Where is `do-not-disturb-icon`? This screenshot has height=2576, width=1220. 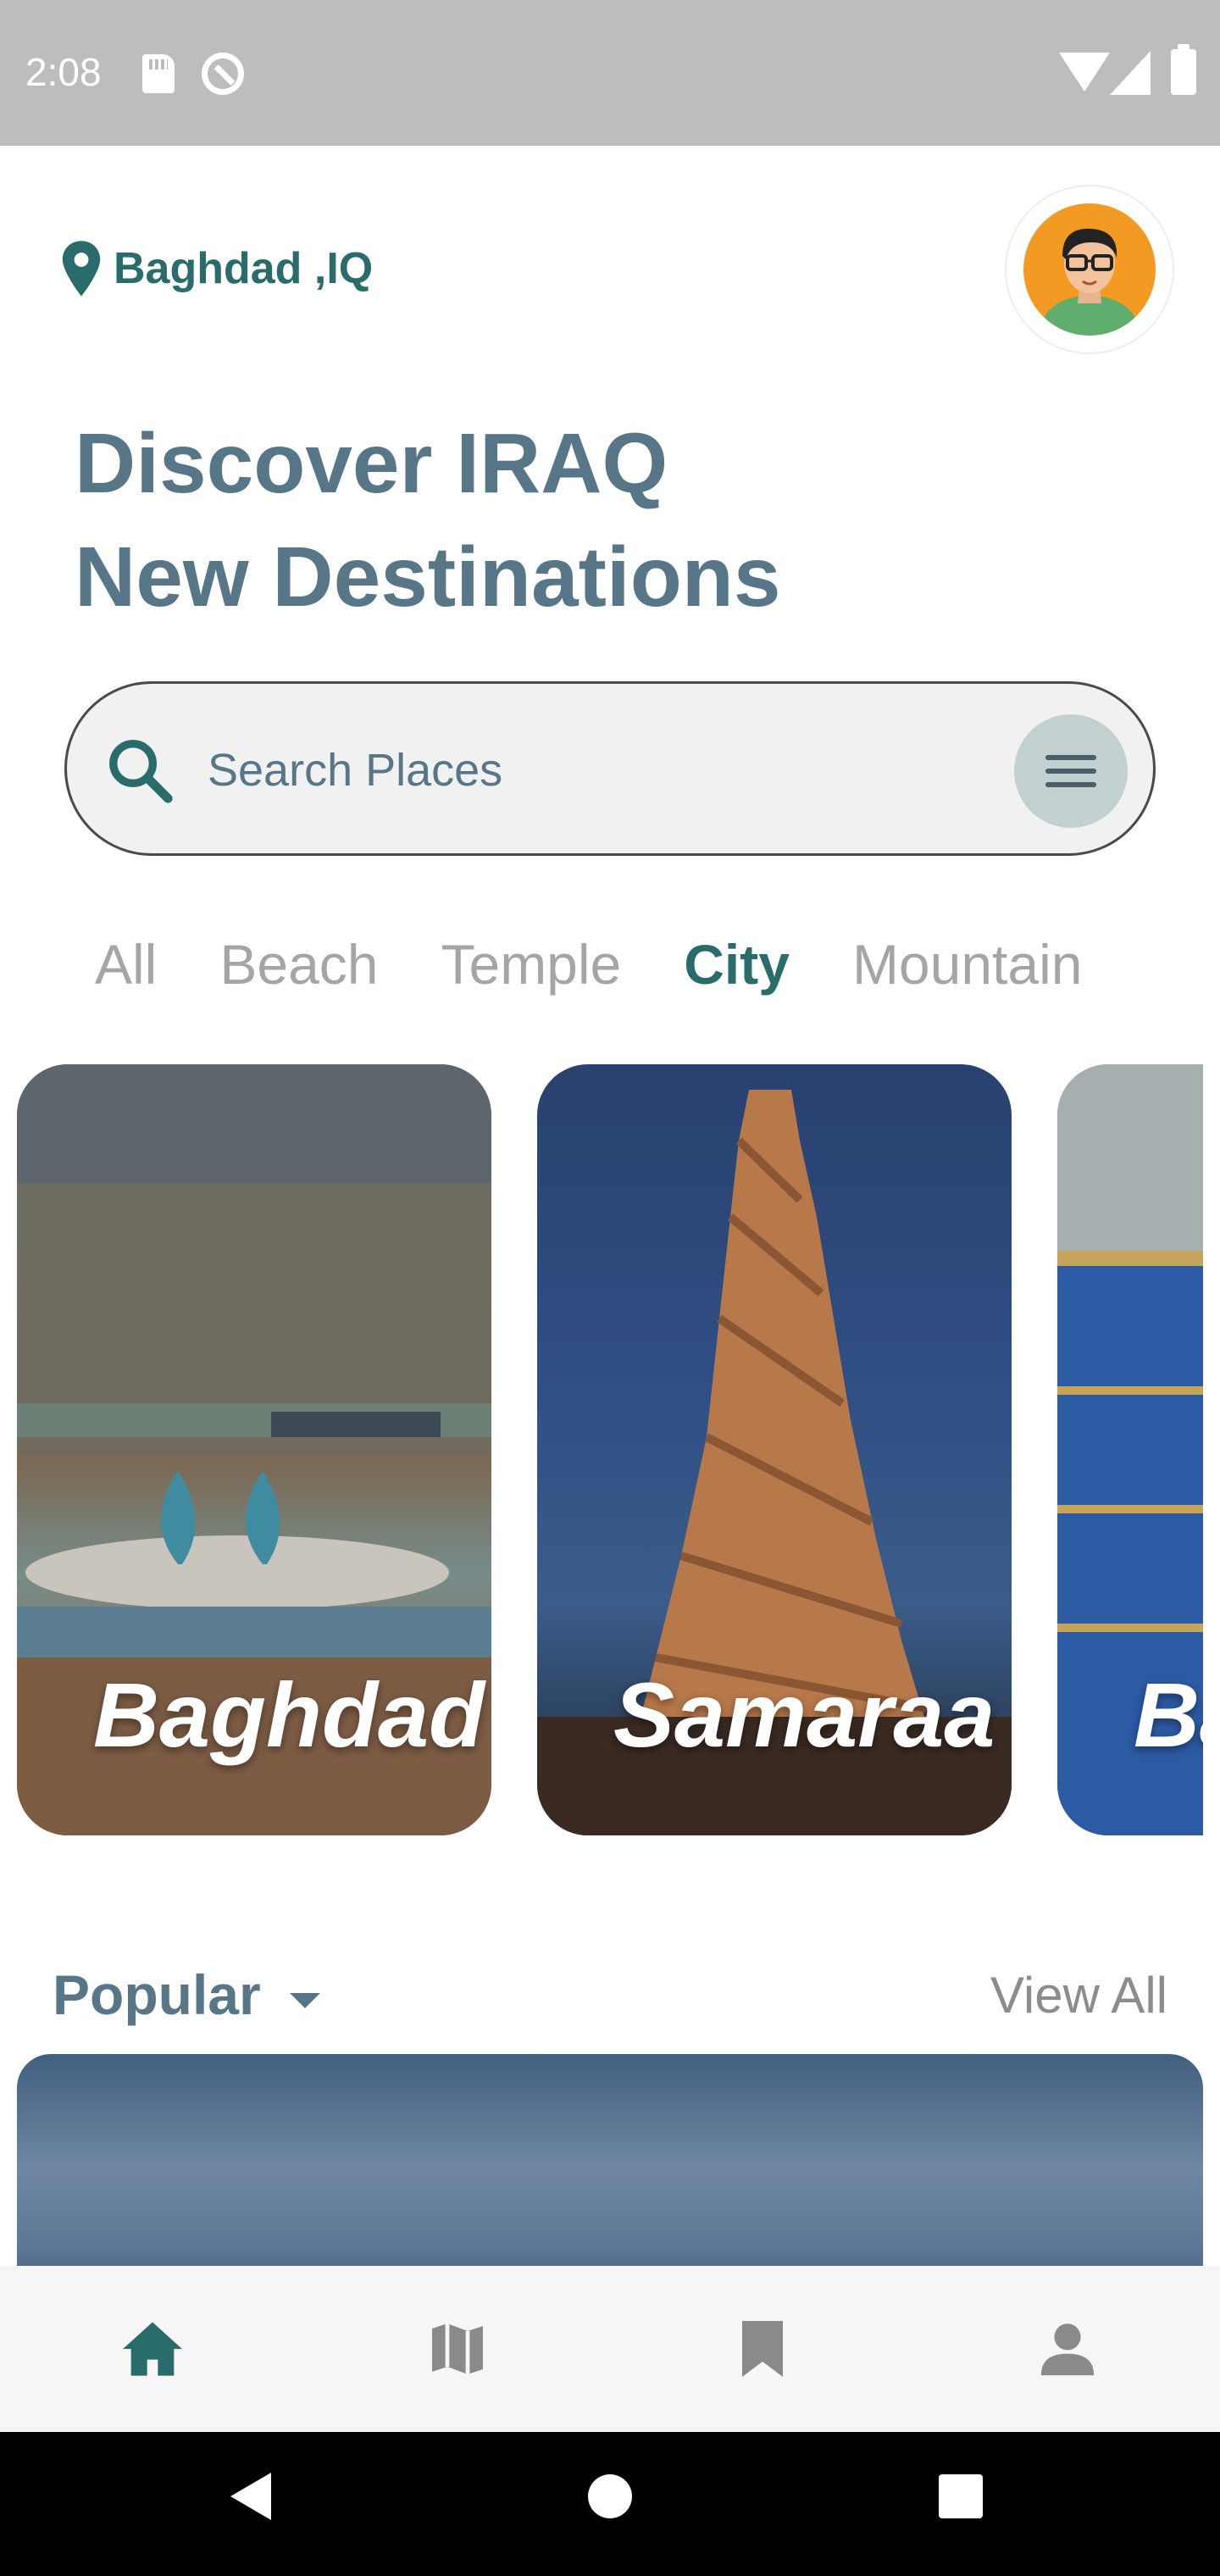 do-not-disturb-icon is located at coordinates (223, 74).